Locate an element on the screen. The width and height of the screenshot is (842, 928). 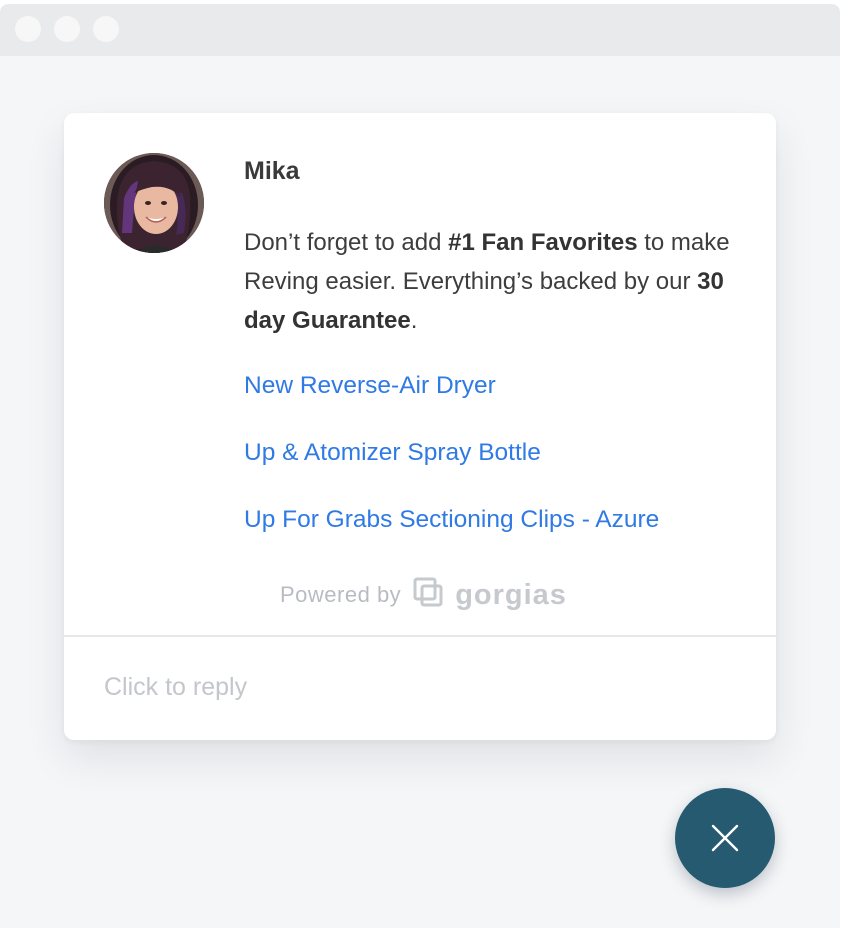
window-titlebar is located at coordinates (420, 30).